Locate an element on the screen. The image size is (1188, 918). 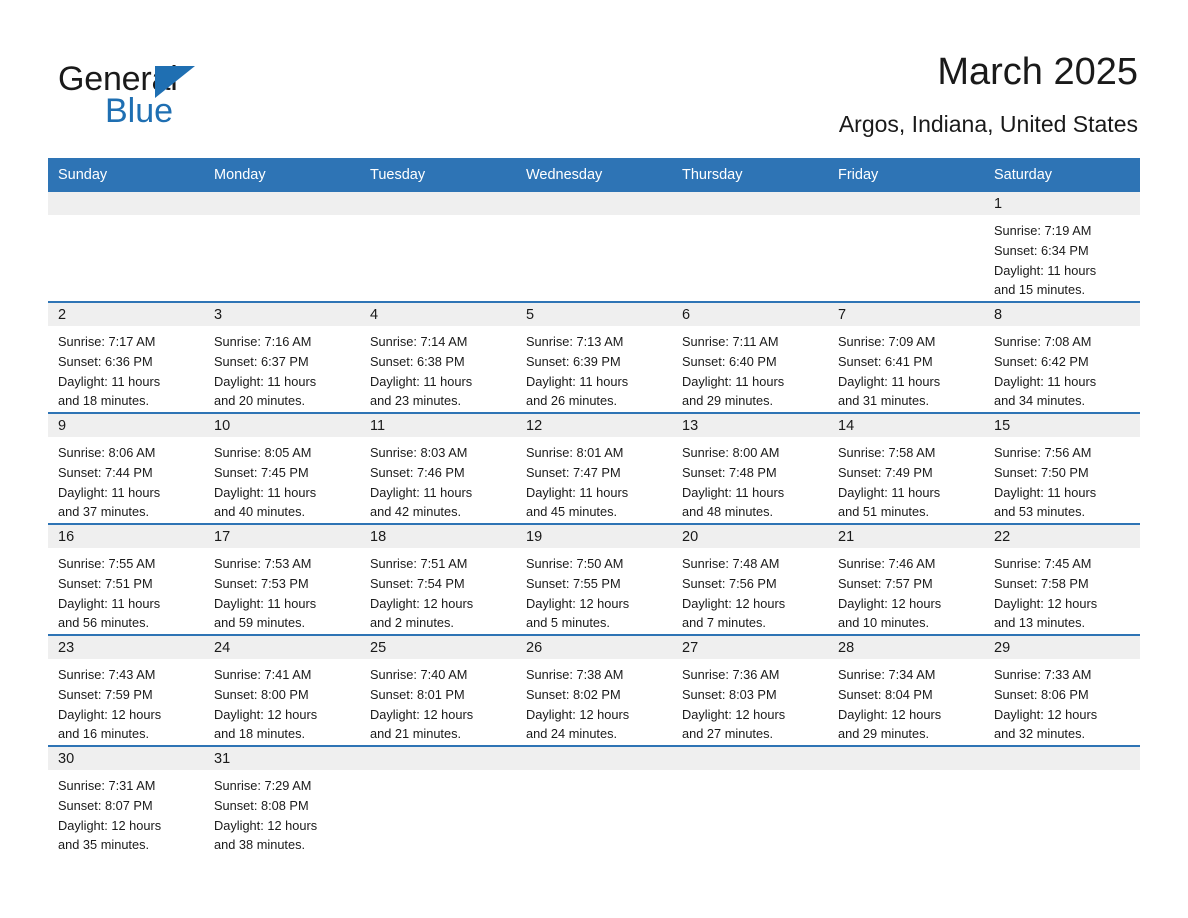
day-number: 2 is located at coordinates (126, 314).